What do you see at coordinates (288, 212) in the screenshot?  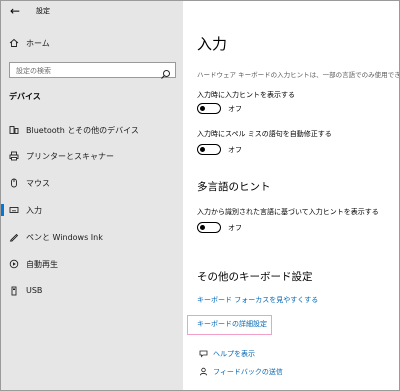 I see `setting-label-multilingual: 入力から識別された言語に基づいて入力ヒントを表示する` at bounding box center [288, 212].